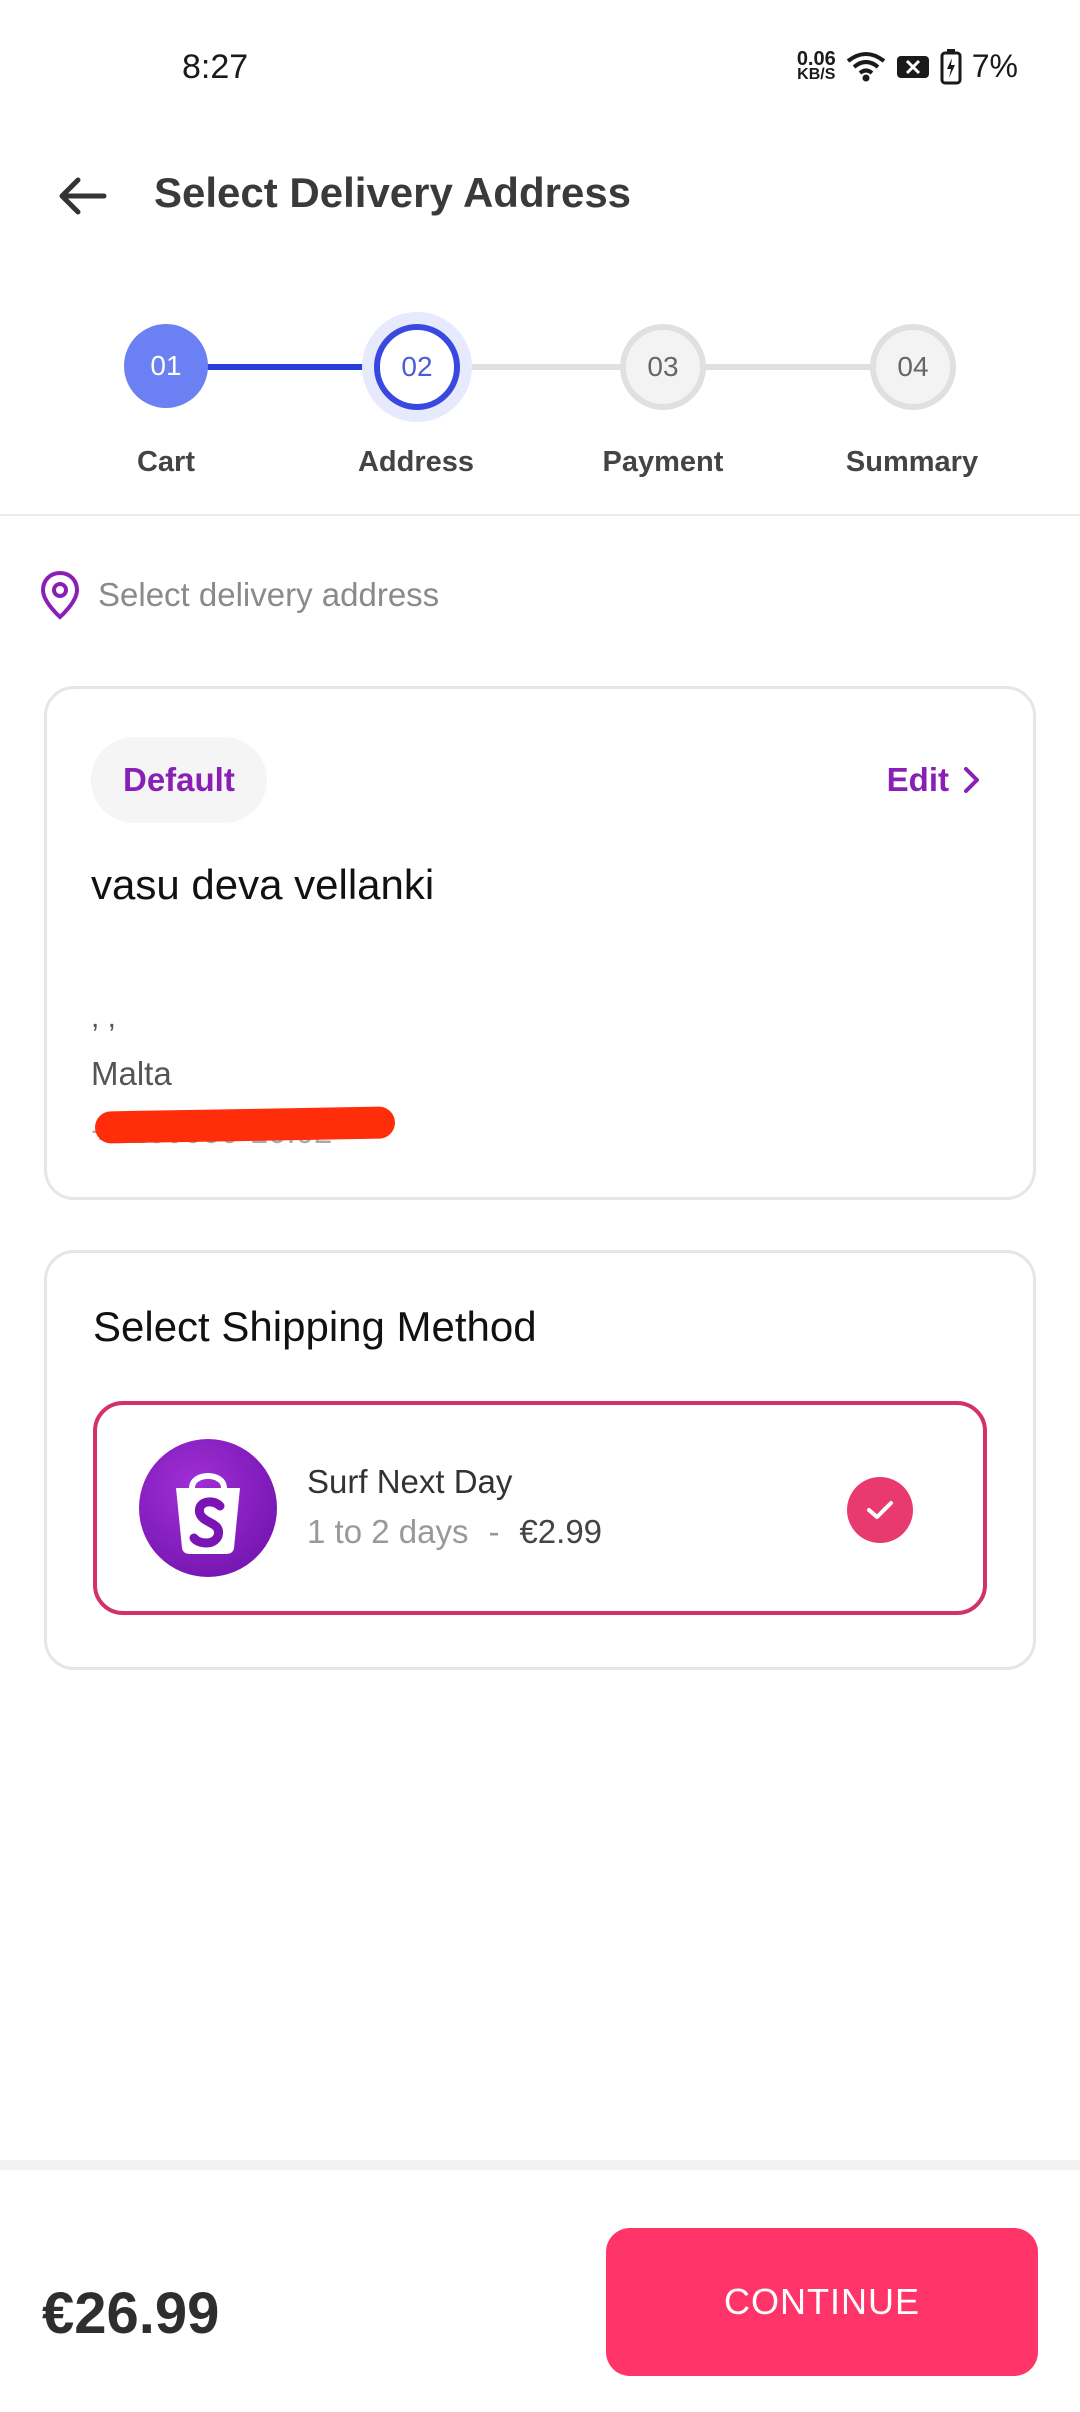 The image size is (1080, 2412). Describe the element at coordinates (60, 595) in the screenshot. I see `location-pin-icon` at that location.